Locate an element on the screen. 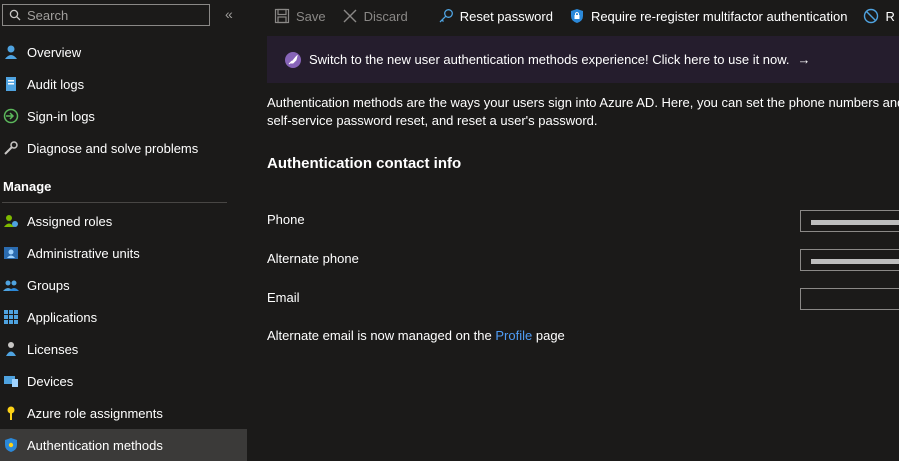 The width and height of the screenshot is (899, 461). sidebar-item-licenses: Licenses is located at coordinates (123, 349).